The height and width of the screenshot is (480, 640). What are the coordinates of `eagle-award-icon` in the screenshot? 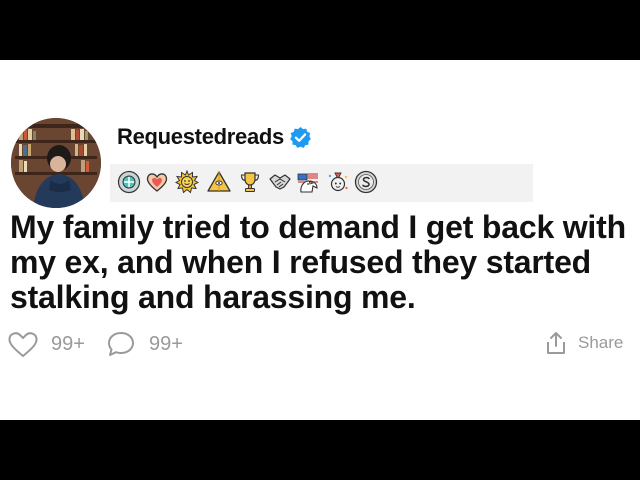 It's located at (308, 182).